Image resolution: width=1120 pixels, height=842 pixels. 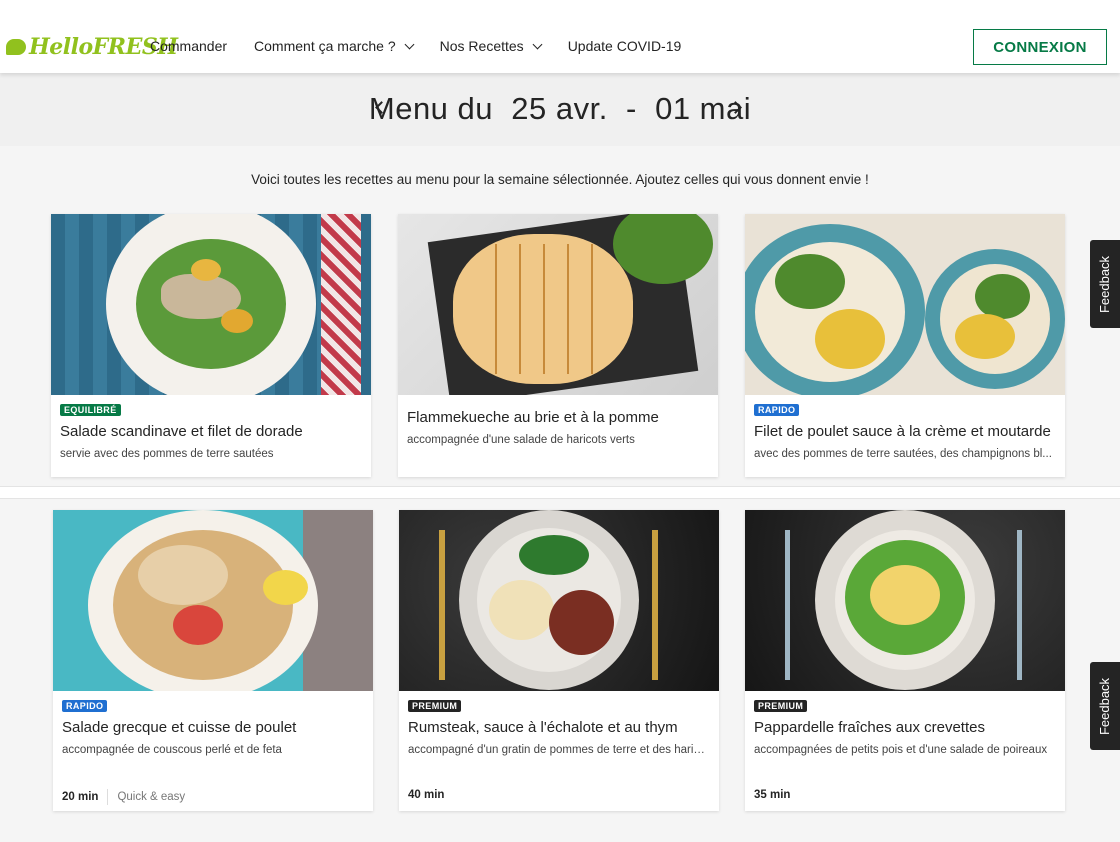 What do you see at coordinates (558, 304) in the screenshot?
I see `flammekueche-image` at bounding box center [558, 304].